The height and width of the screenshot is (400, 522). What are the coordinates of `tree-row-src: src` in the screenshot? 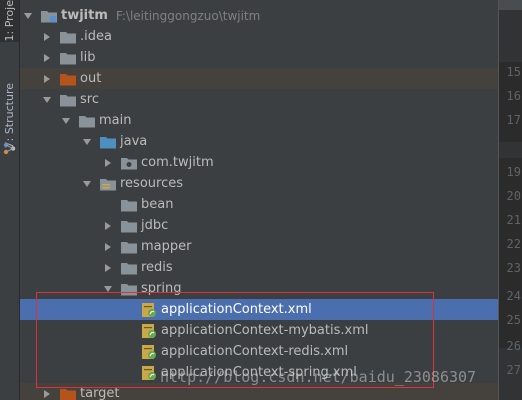 It's located at (259, 99).